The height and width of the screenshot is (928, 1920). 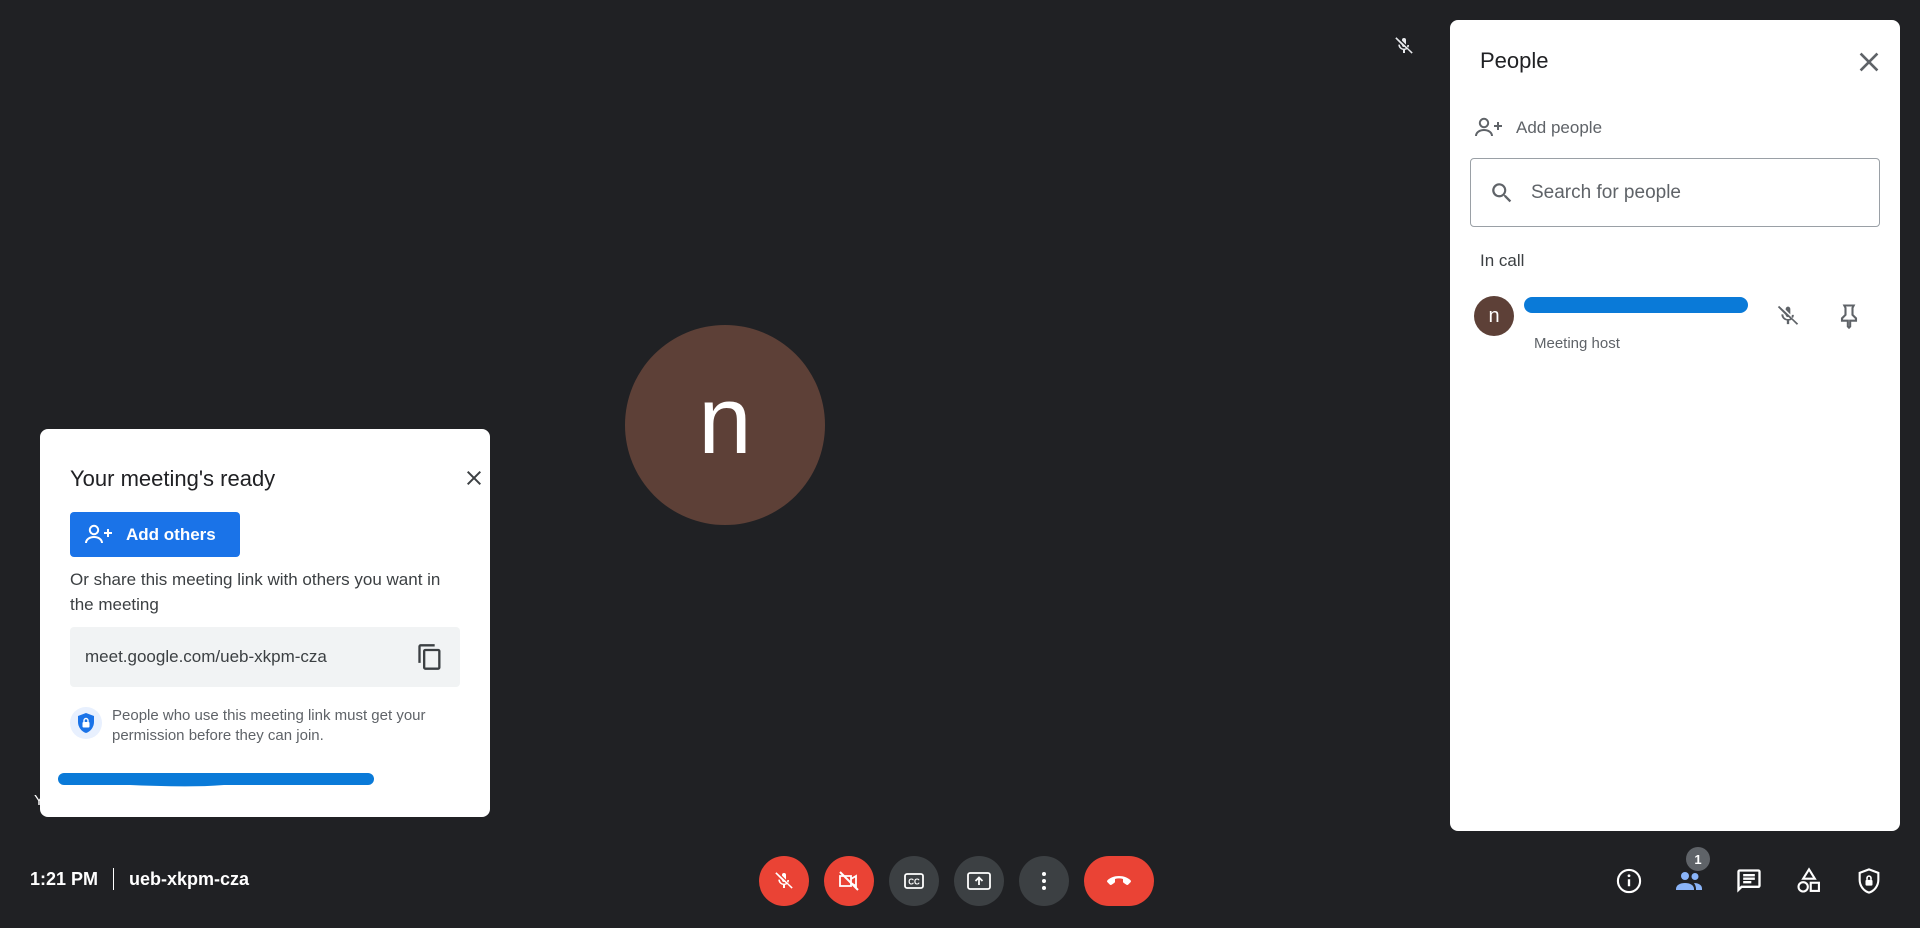 I want to click on camera-toggle-button, so click(x=849, y=881).